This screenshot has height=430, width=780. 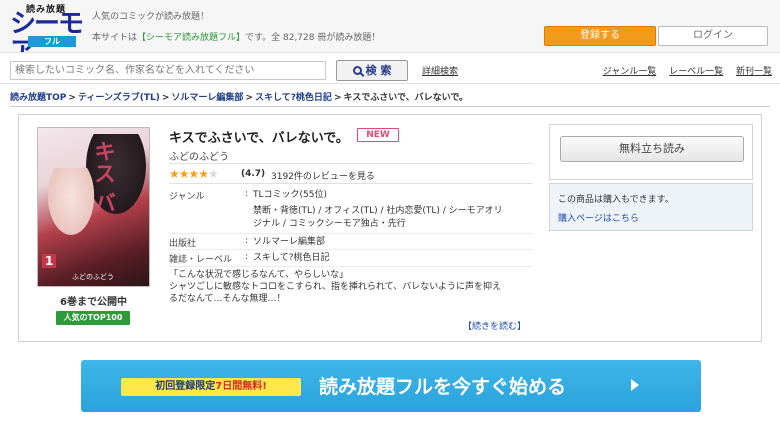 What do you see at coordinates (49, 261) in the screenshot?
I see `cover-volume-number: 1` at bounding box center [49, 261].